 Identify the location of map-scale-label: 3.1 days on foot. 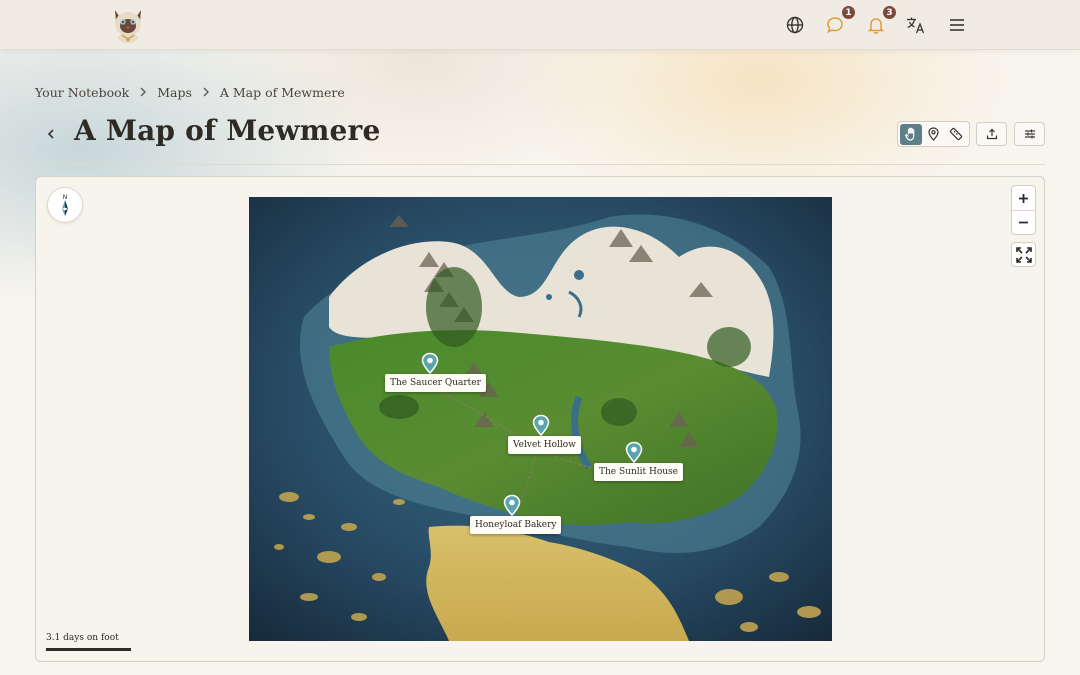
(82, 638).